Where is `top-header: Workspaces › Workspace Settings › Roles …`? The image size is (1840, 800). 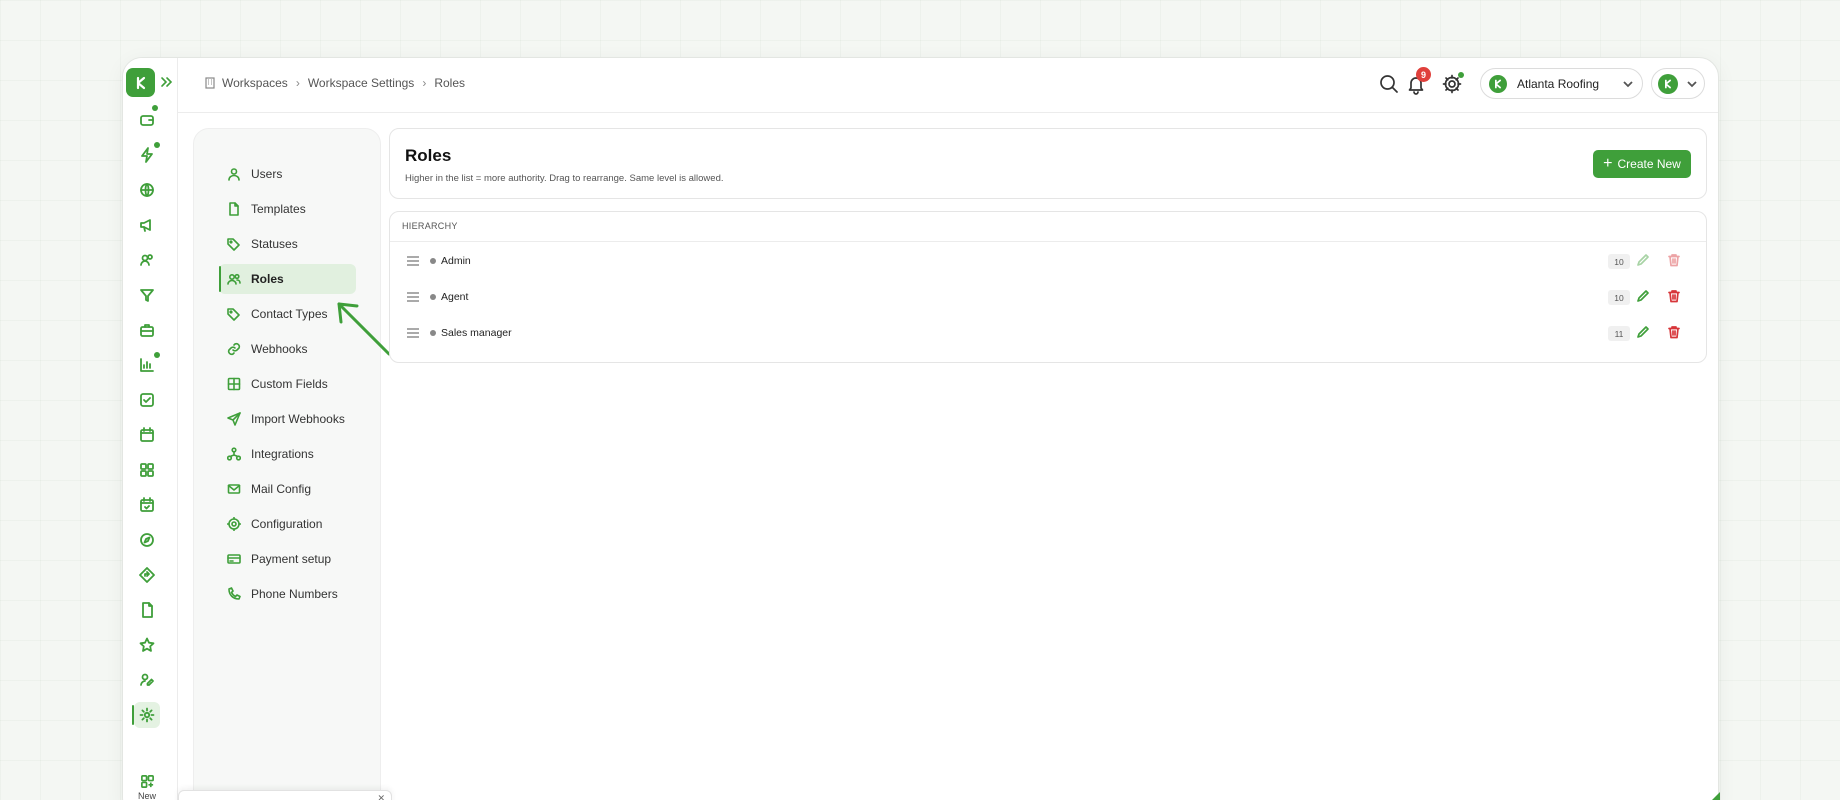
top-header: Workspaces › Workspace Settings › Roles … is located at coordinates (948, 85).